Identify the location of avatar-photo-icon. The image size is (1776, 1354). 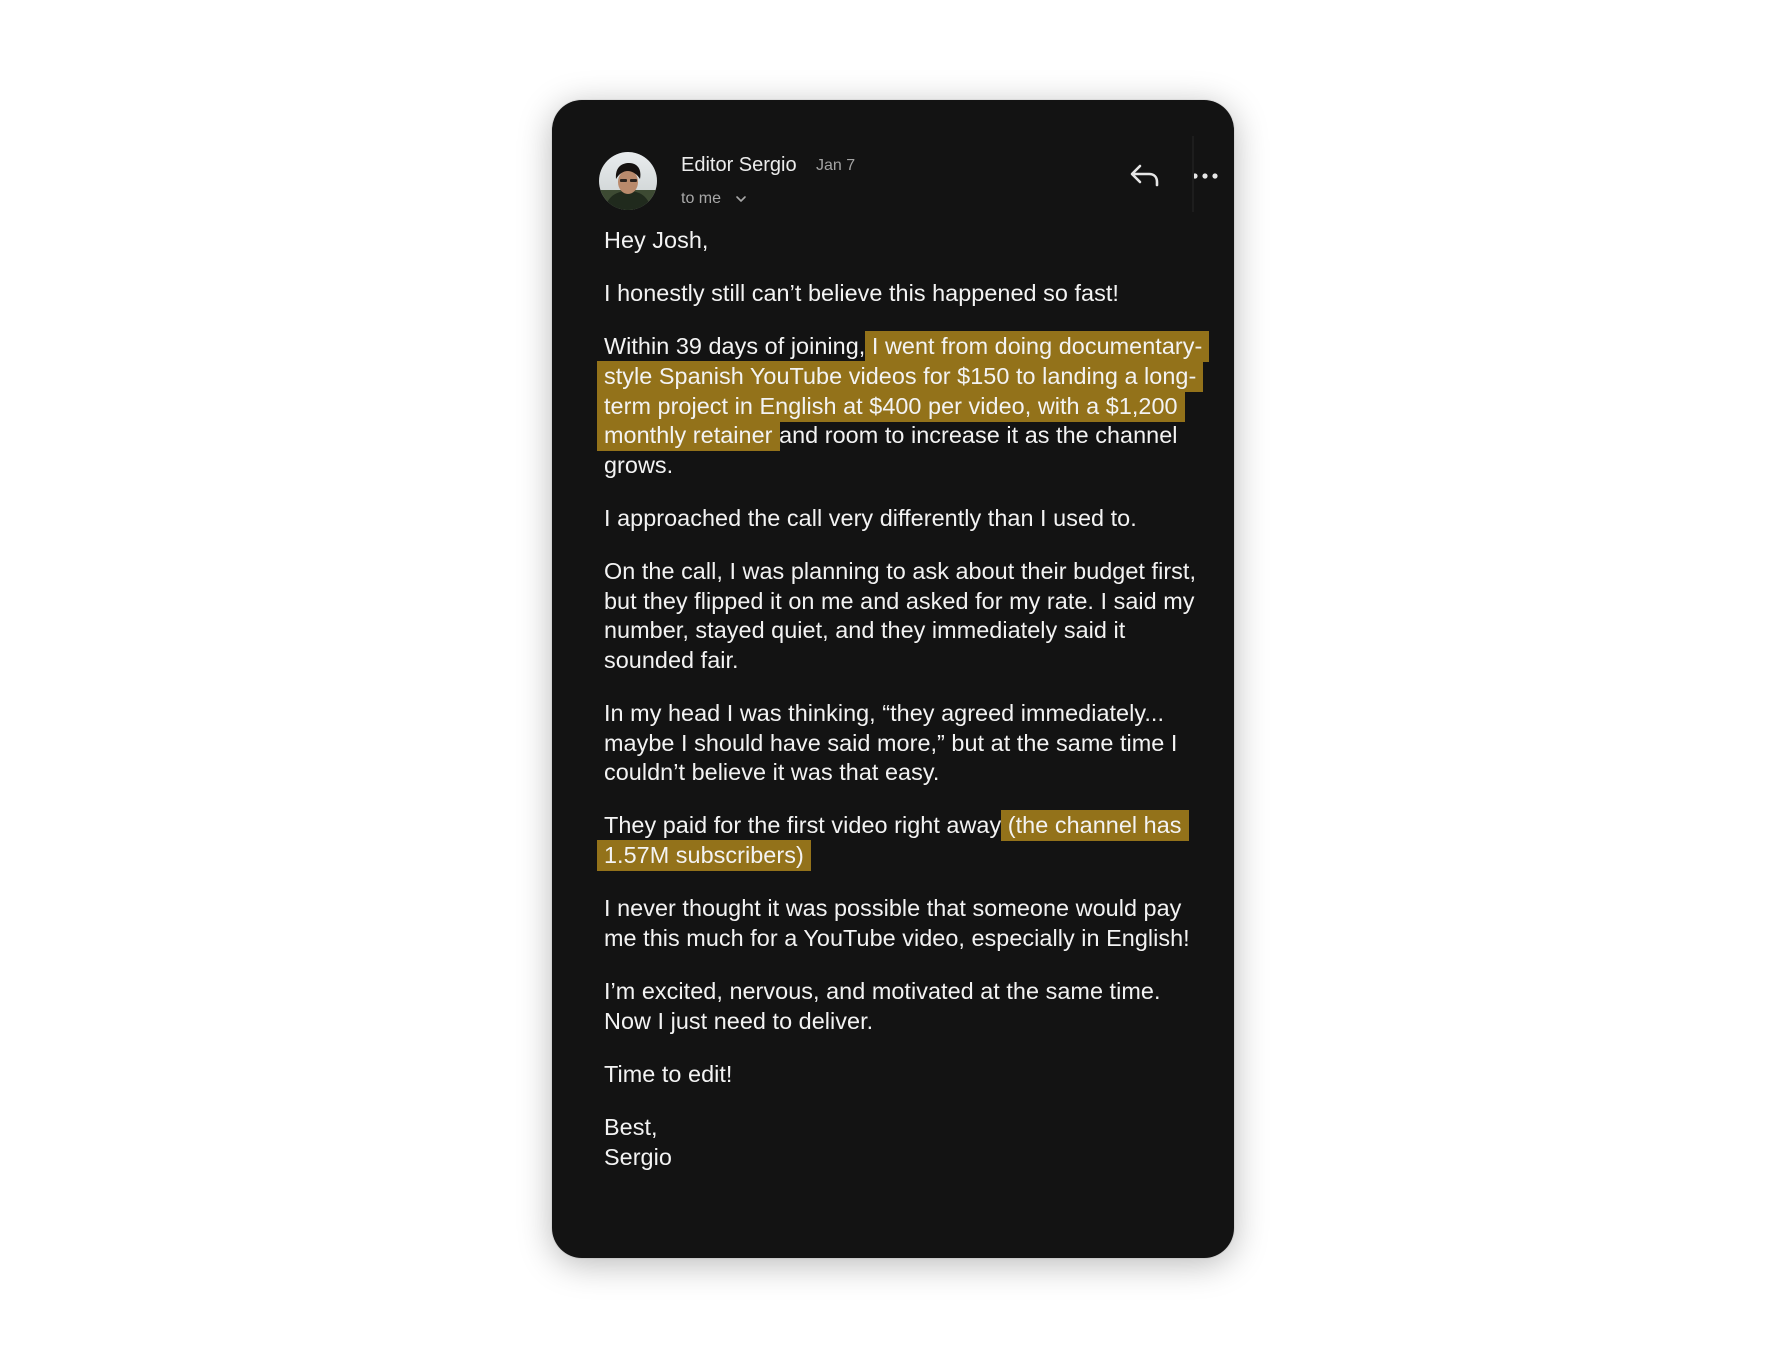
(628, 181).